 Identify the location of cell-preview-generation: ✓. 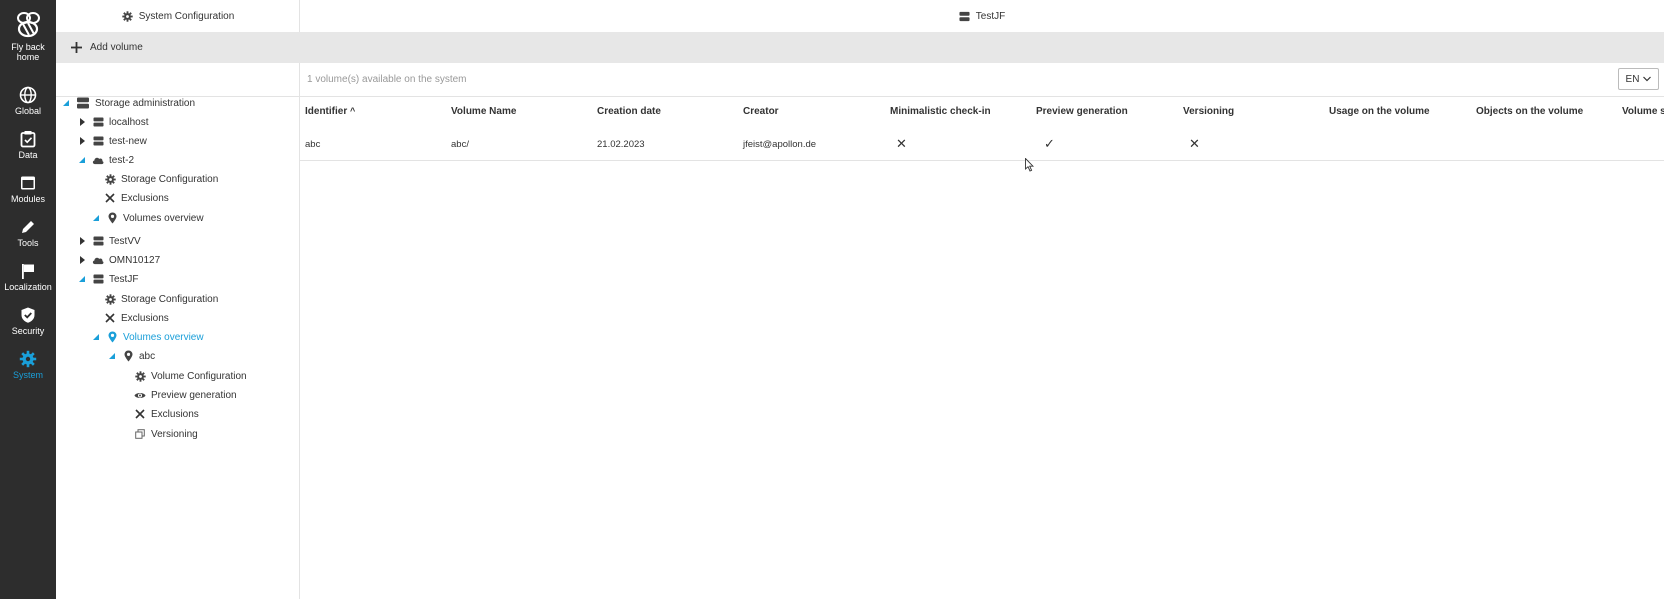
(1049, 143).